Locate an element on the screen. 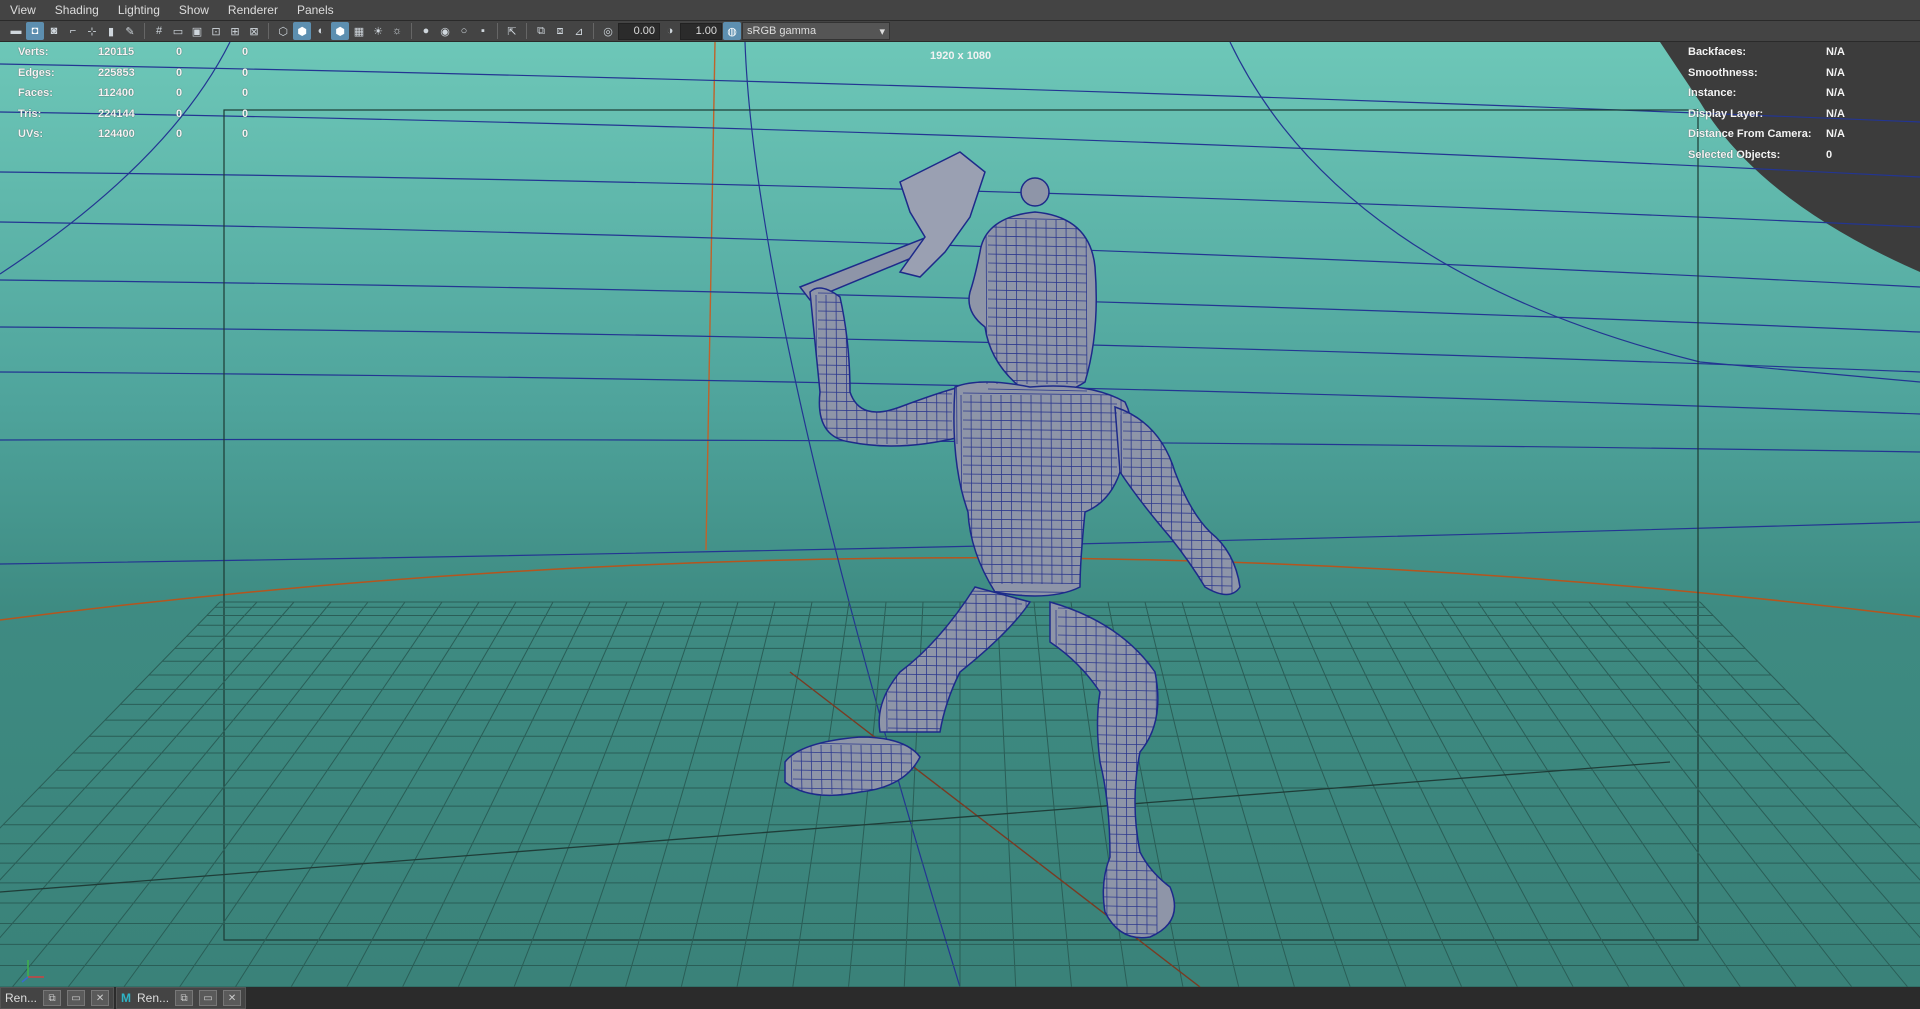  wireframe-on-shaded-icon: ⬢ is located at coordinates (340, 31).